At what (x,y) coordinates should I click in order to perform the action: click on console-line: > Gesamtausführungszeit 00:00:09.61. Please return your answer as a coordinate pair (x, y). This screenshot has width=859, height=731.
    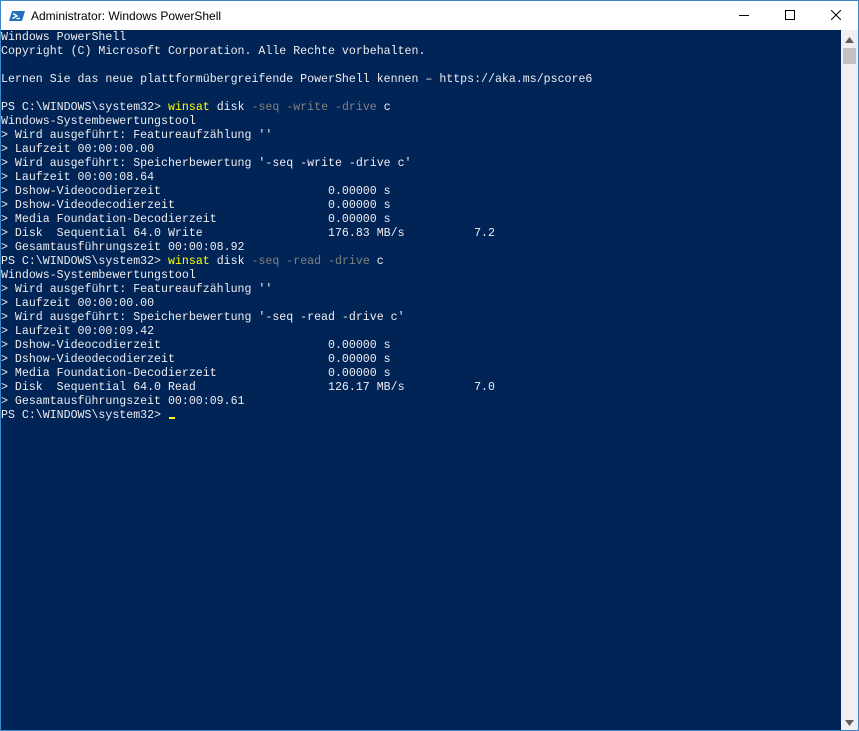
    Looking at the image, I should click on (123, 401).